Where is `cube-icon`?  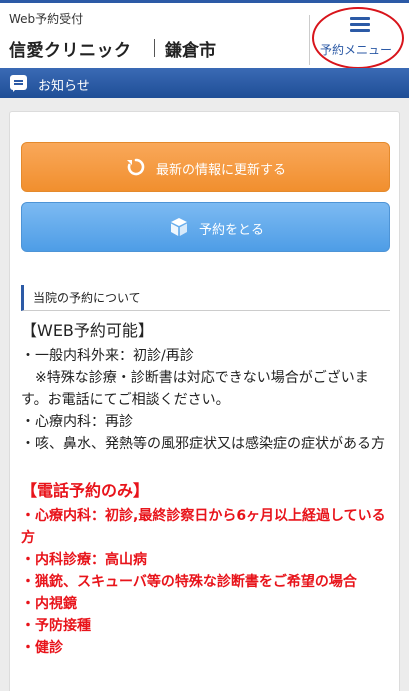
cube-icon is located at coordinates (179, 227).